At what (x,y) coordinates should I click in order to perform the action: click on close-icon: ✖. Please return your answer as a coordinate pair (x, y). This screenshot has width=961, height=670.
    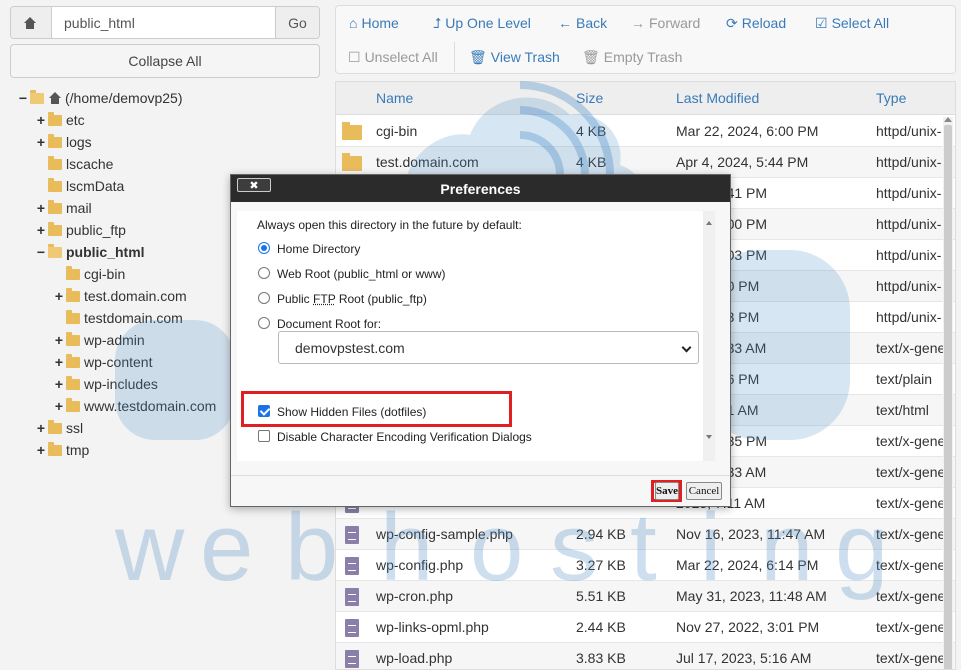
    Looking at the image, I should click on (254, 185).